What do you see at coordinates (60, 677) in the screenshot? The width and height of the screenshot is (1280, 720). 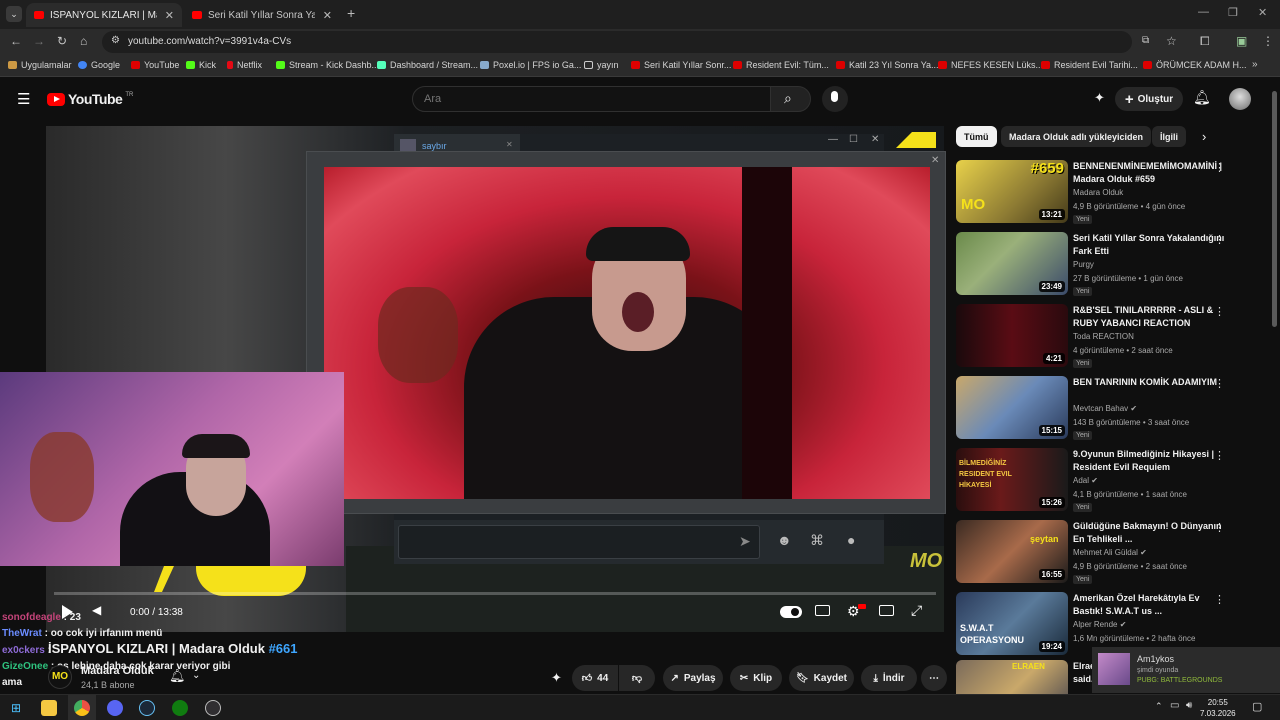 I see `channel-avatar: MO` at bounding box center [60, 677].